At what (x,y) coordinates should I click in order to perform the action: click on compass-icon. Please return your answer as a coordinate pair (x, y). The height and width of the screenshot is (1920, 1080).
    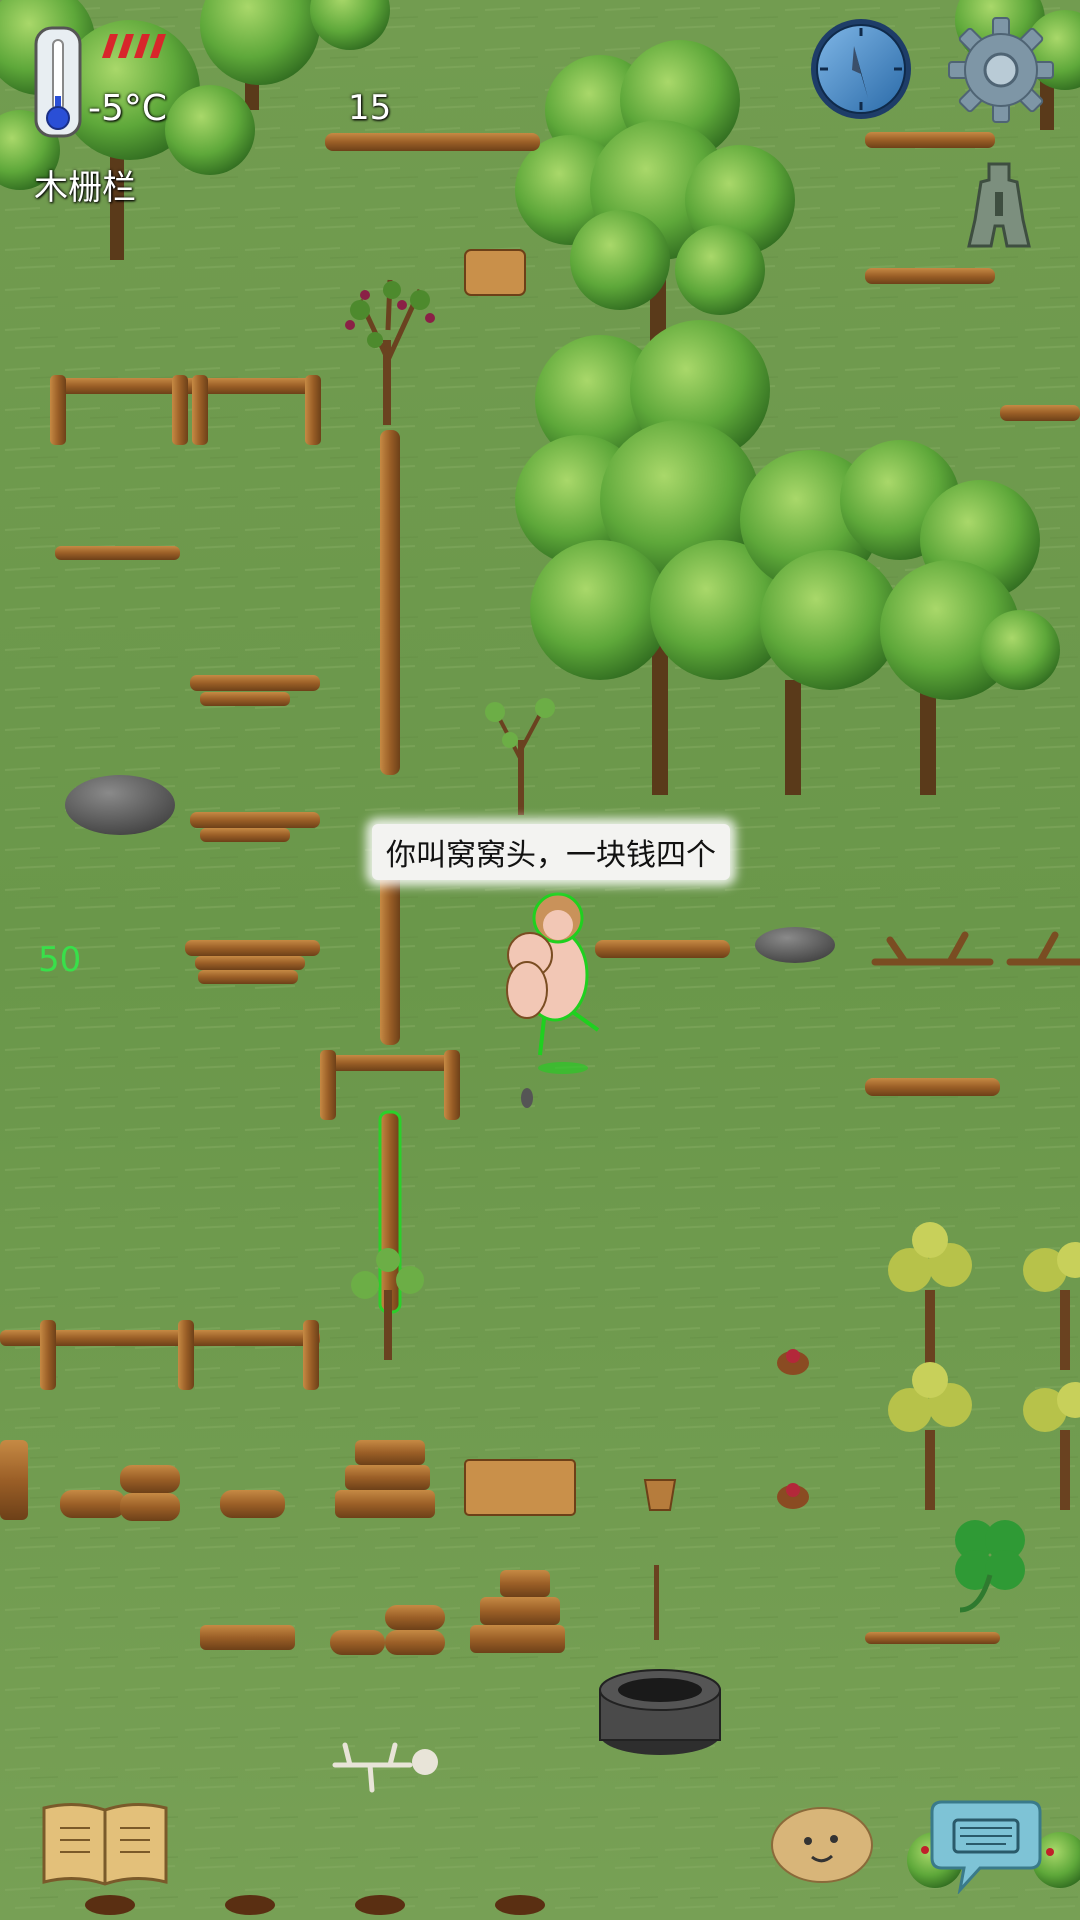
    Looking at the image, I should click on (861, 69).